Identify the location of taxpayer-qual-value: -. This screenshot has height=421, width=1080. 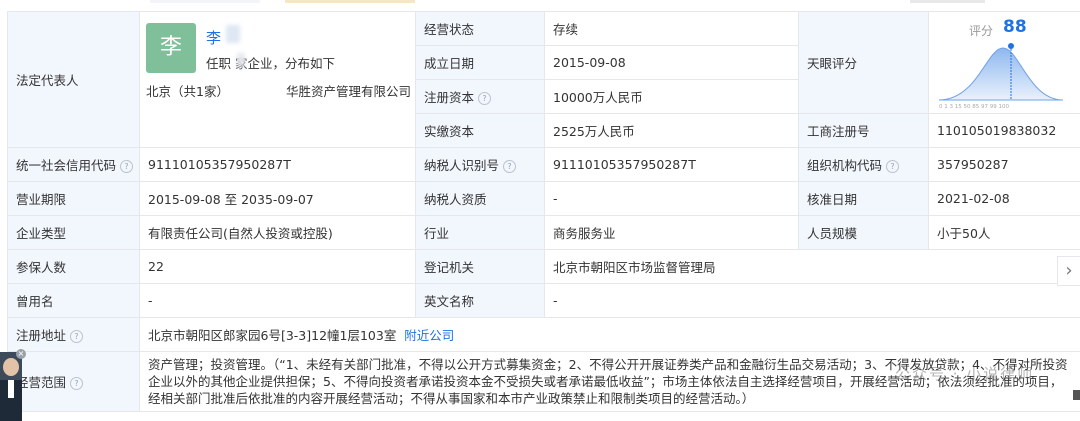
(671, 198).